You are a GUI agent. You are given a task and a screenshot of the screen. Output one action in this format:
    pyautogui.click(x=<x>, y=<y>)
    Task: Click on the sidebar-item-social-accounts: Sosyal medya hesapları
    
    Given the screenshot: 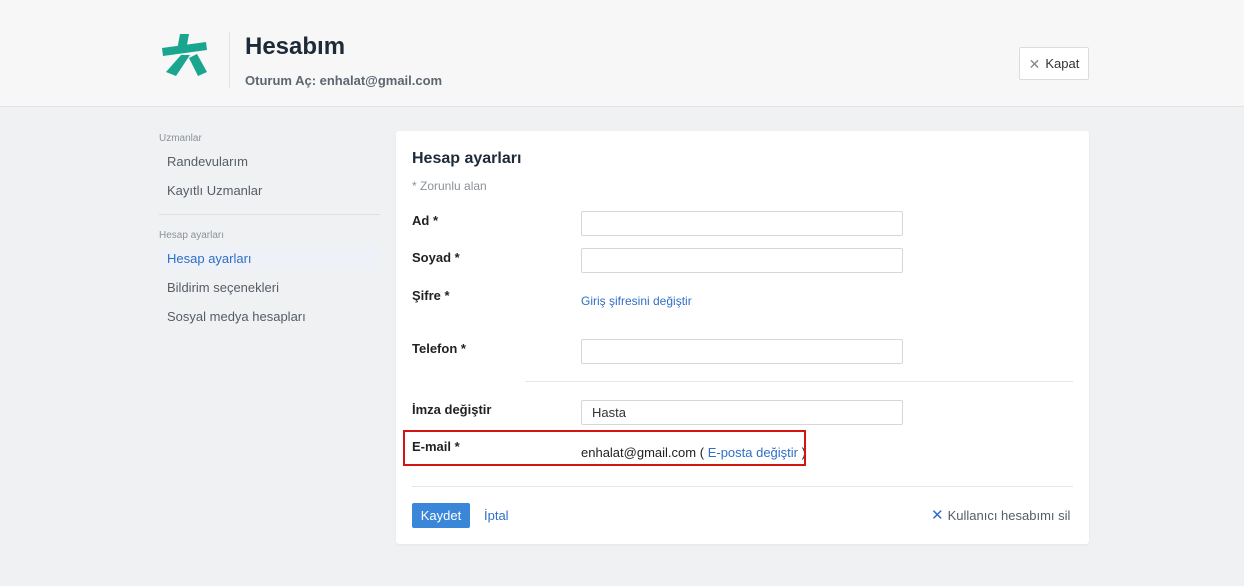 What is the action you would take?
    pyautogui.click(x=269, y=316)
    